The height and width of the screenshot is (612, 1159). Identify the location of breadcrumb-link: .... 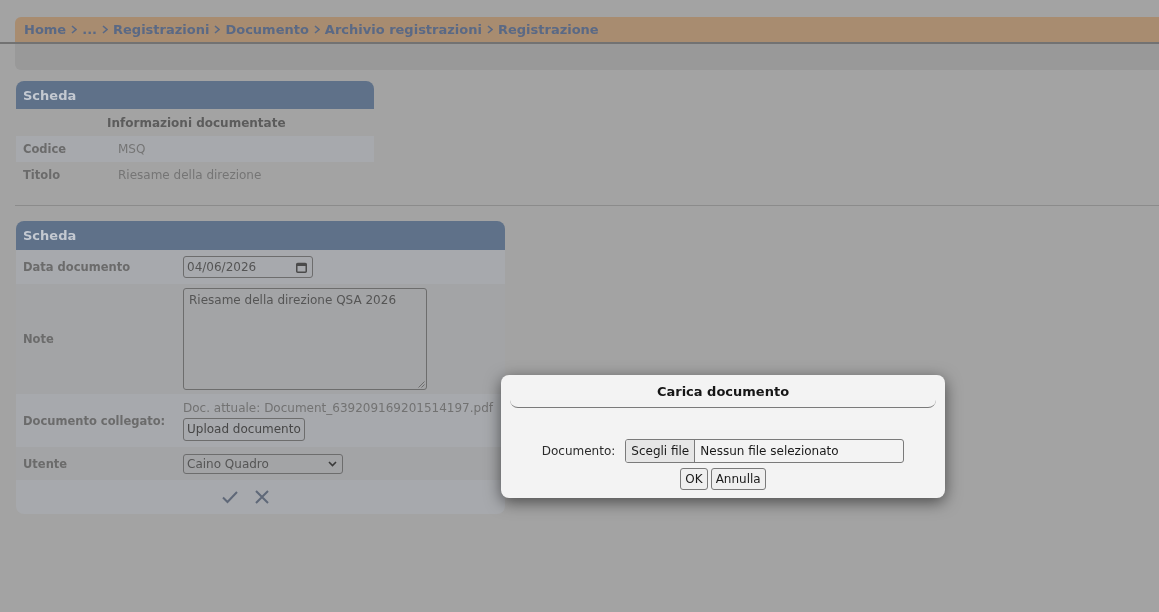
(89, 29).